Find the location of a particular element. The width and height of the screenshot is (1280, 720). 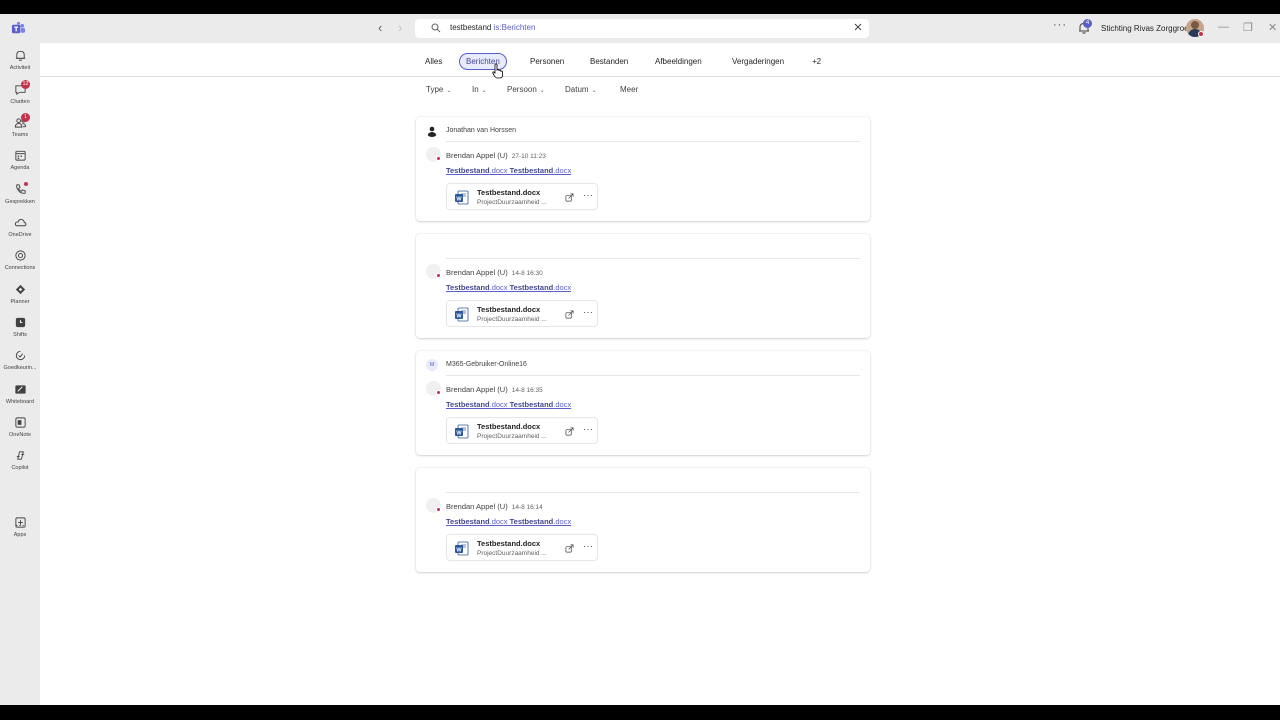

approvals-icon is located at coordinates (20, 355).